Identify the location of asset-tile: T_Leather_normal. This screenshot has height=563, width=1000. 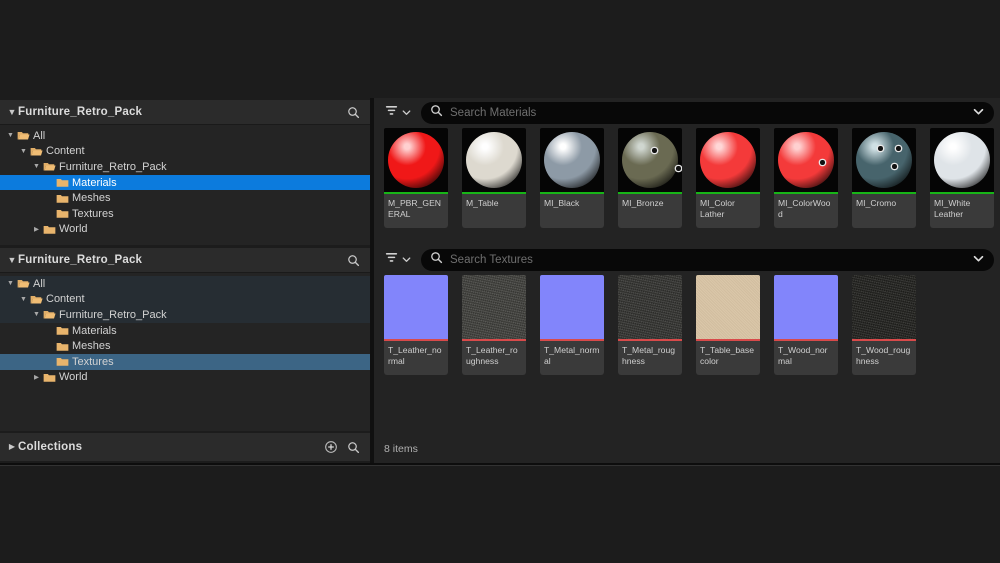
(416, 325).